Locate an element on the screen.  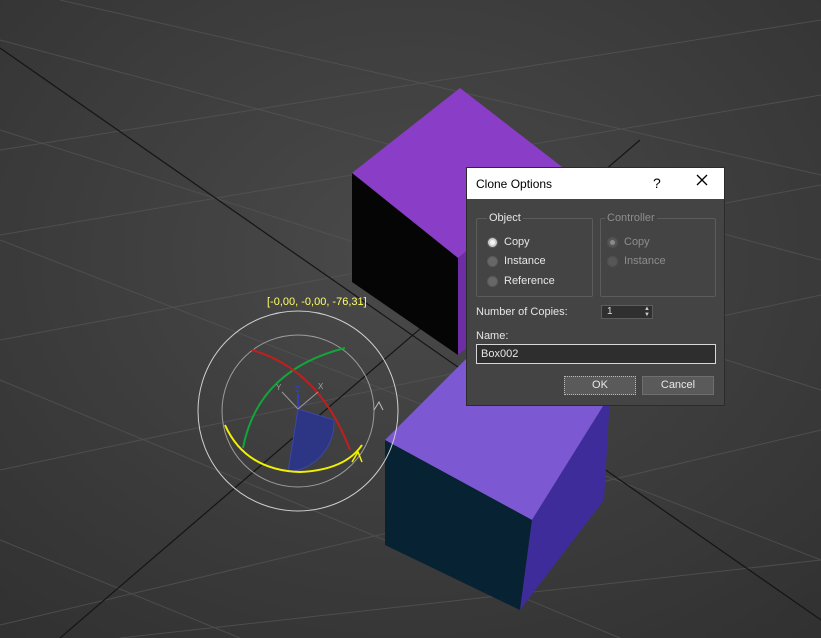
radio-controller-instance-label: Instance is located at coordinates (645, 261).